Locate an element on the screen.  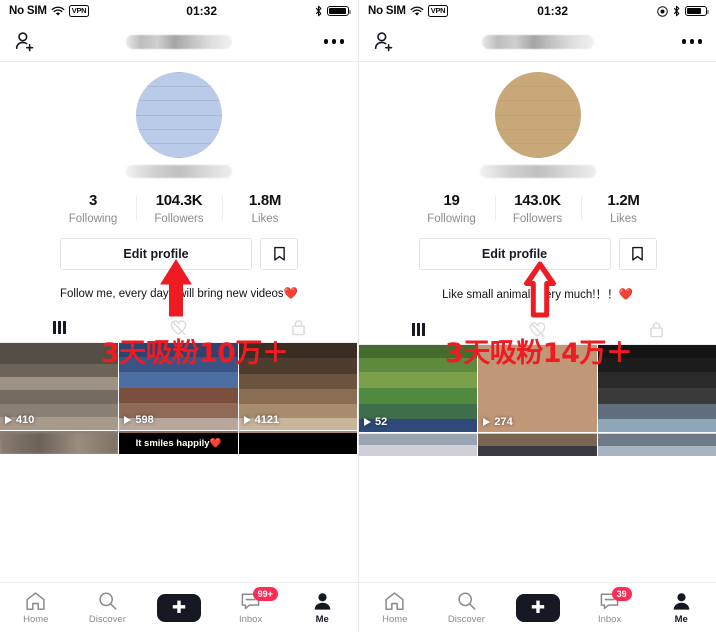
stat-following: 19 Following is located at coordinates (452, 208).